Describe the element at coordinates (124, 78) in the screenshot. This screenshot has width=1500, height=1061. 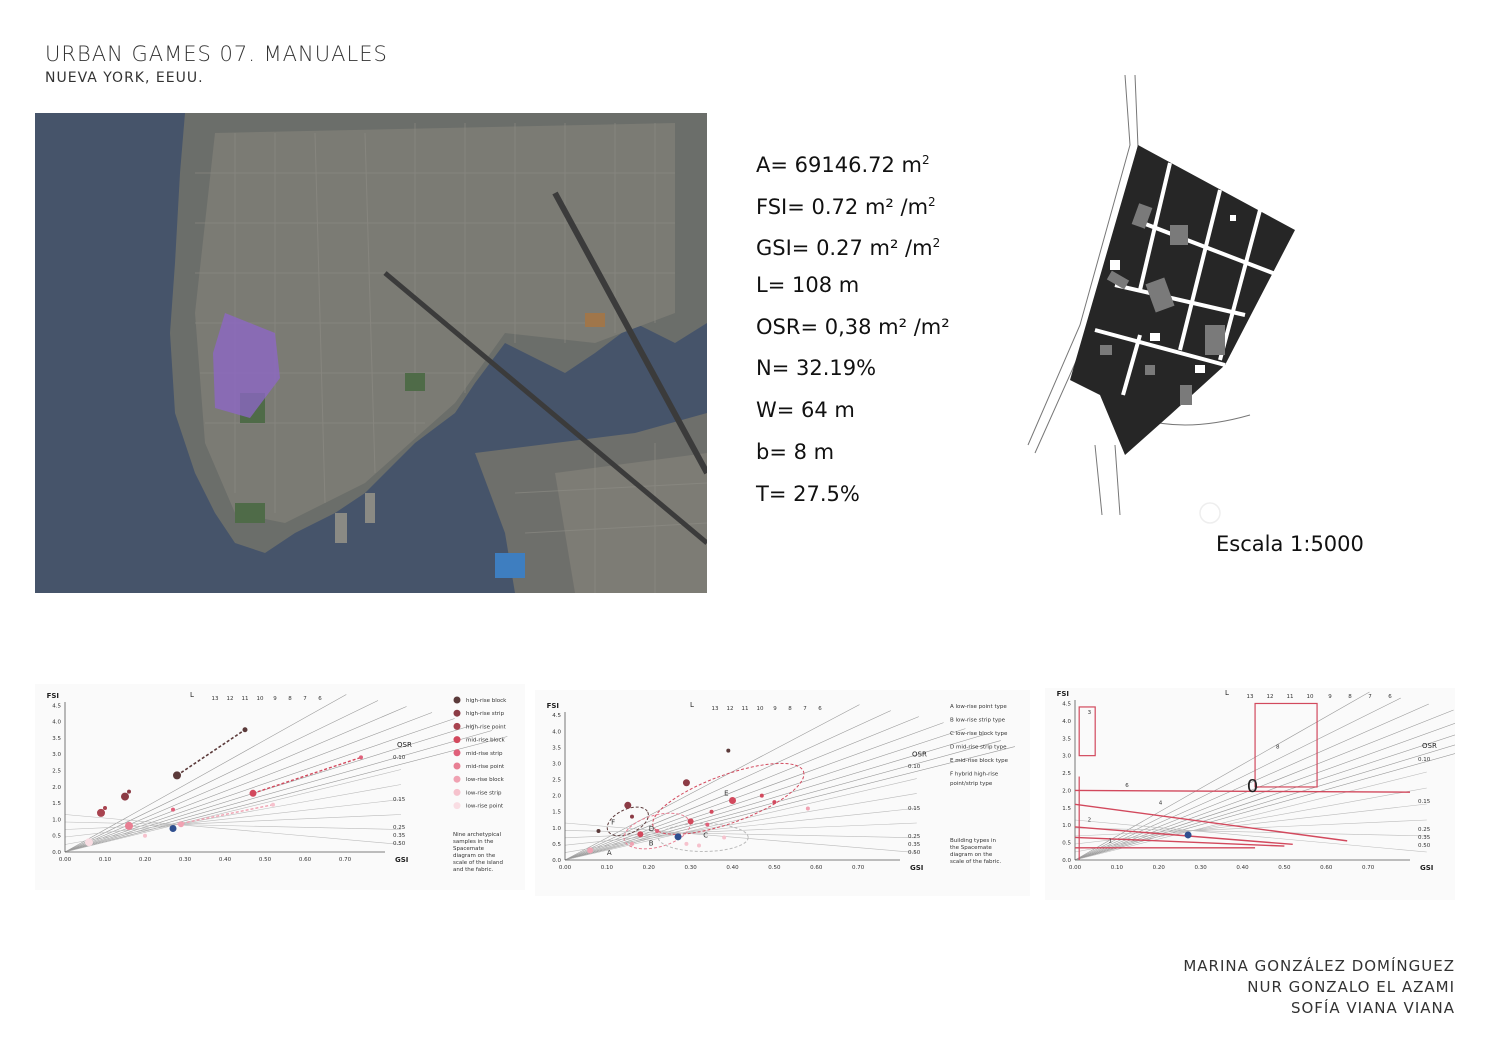
I see `page-subtitle: NUEVA YORK, EEUU.` at that location.